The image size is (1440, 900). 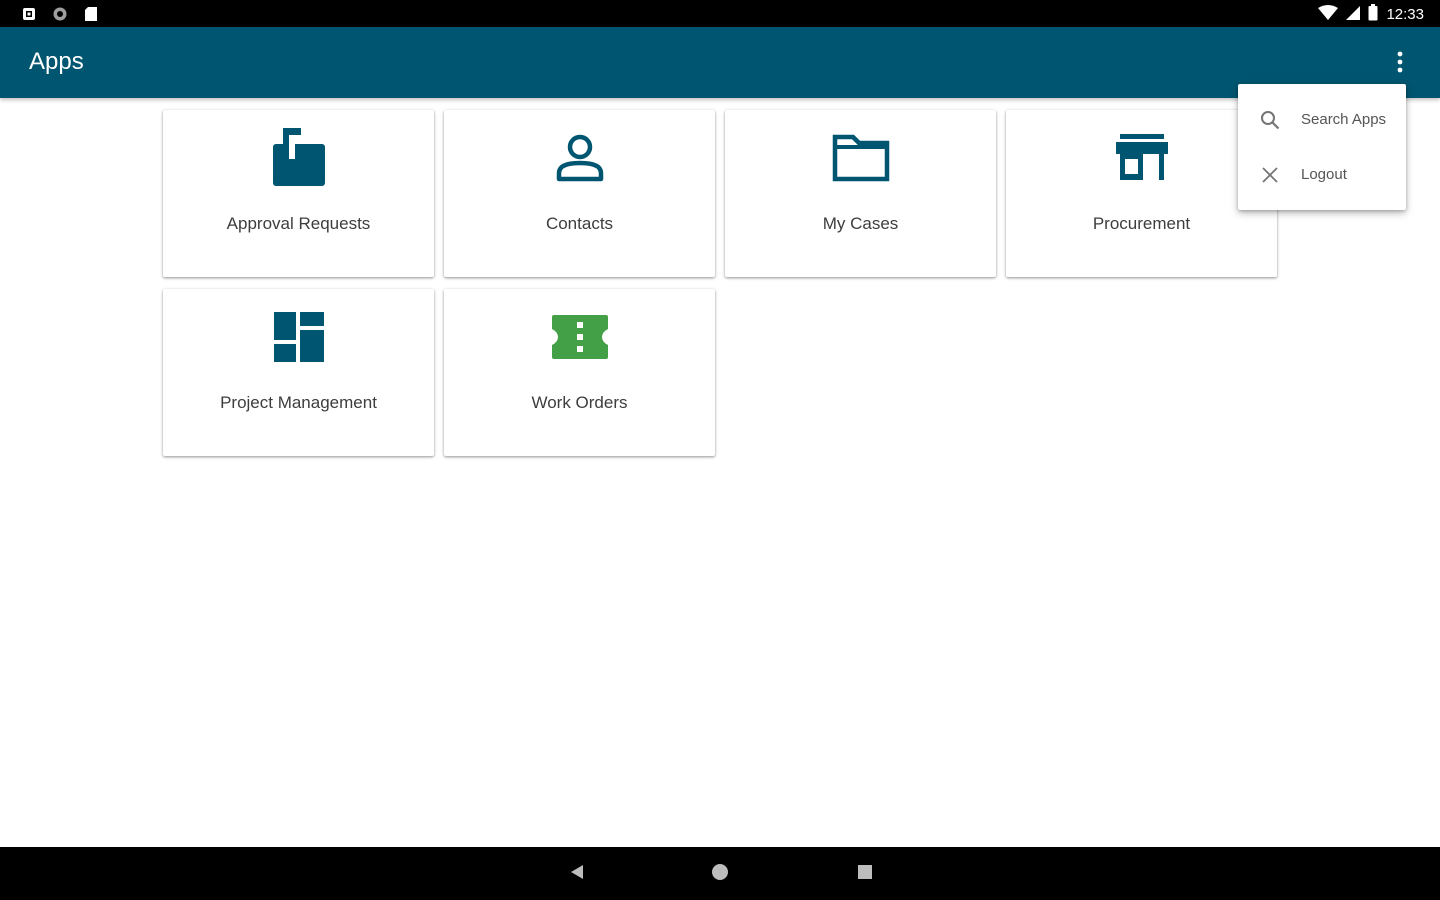 I want to click on status-left-icons, so click(x=60, y=16).